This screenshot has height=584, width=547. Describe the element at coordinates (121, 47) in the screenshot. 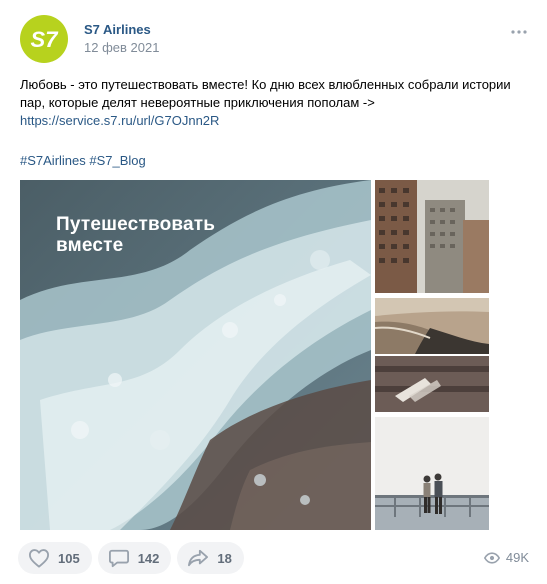

I see `post-date: 12 фев 2021` at that location.